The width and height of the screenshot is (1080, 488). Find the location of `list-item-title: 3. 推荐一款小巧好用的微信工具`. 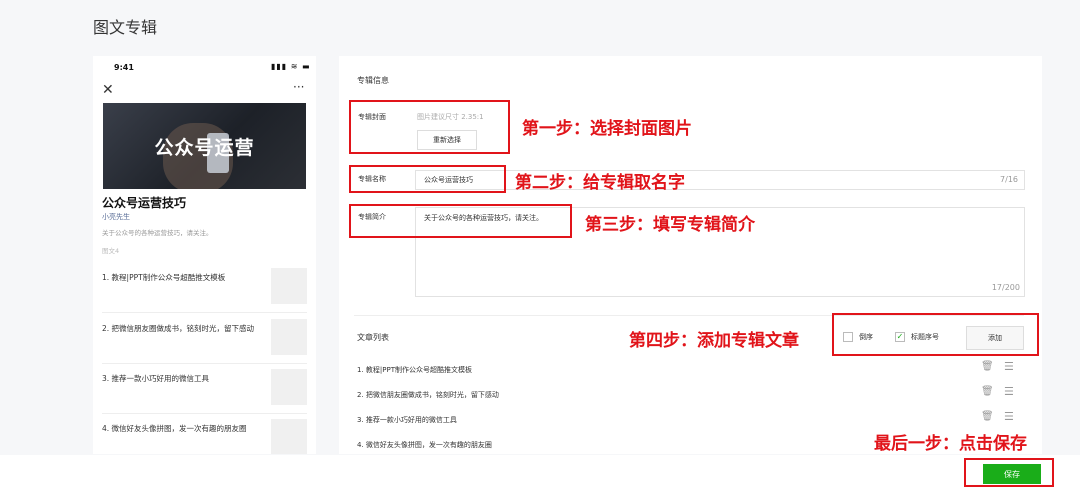

list-item-title: 3. 推荐一款小巧好用的微信工具 is located at coordinates (156, 378).